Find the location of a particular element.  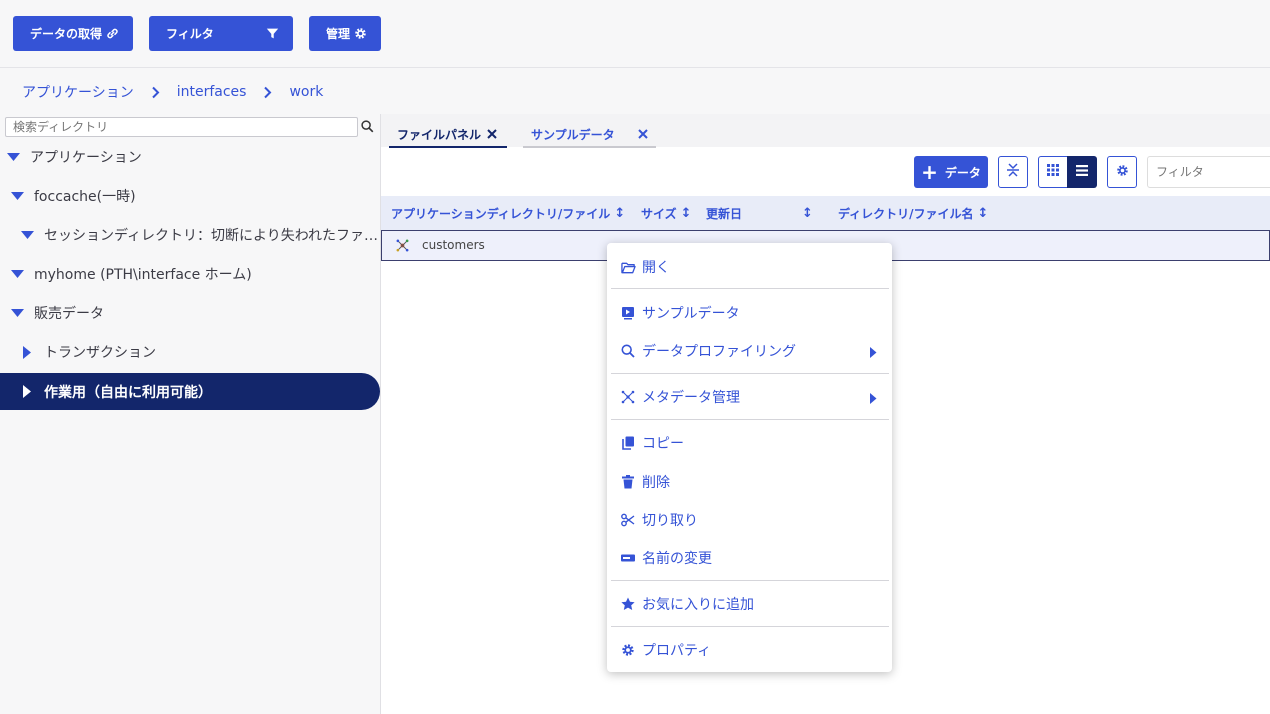

filter-label: フィルタ is located at coordinates (190, 34).